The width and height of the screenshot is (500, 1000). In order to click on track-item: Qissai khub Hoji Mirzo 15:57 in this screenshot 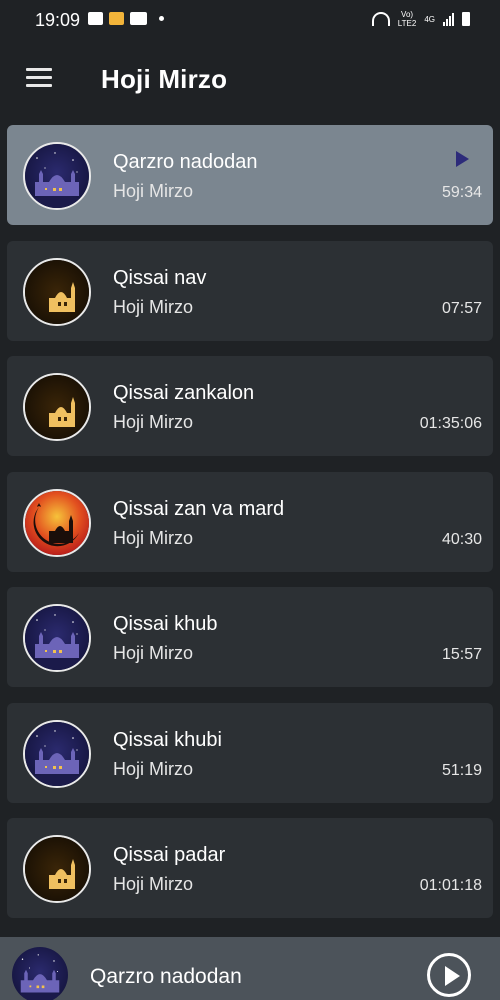, I will do `click(250, 637)`.